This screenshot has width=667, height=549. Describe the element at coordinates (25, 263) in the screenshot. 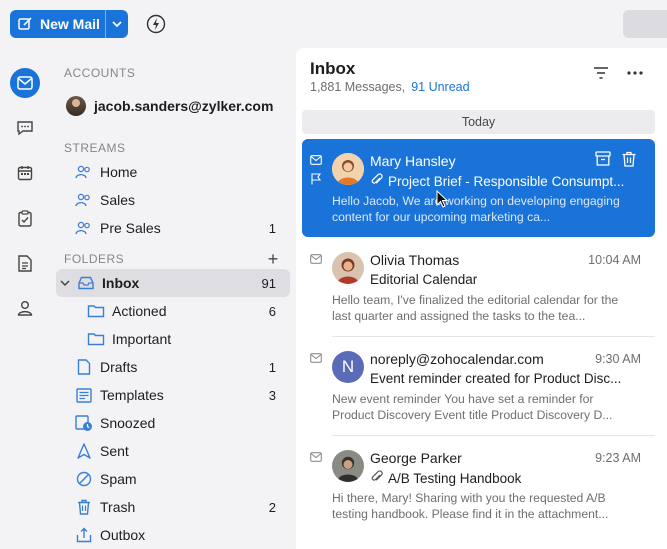

I see `notes-icon` at that location.